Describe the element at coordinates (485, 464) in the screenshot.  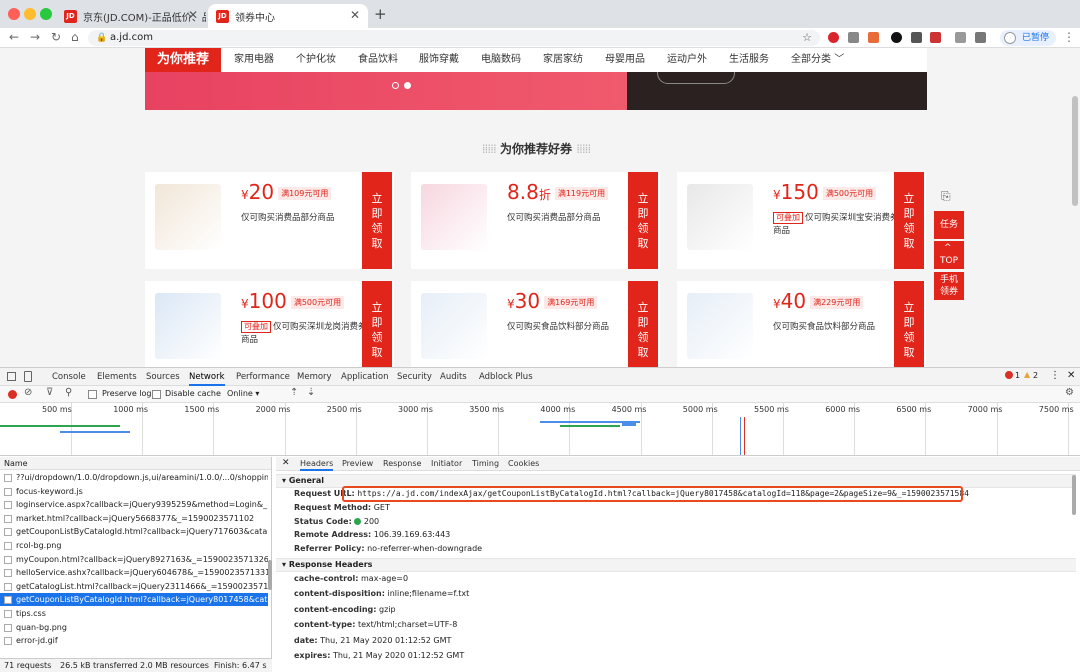
I see `detail-tab-timing: Timing` at that location.